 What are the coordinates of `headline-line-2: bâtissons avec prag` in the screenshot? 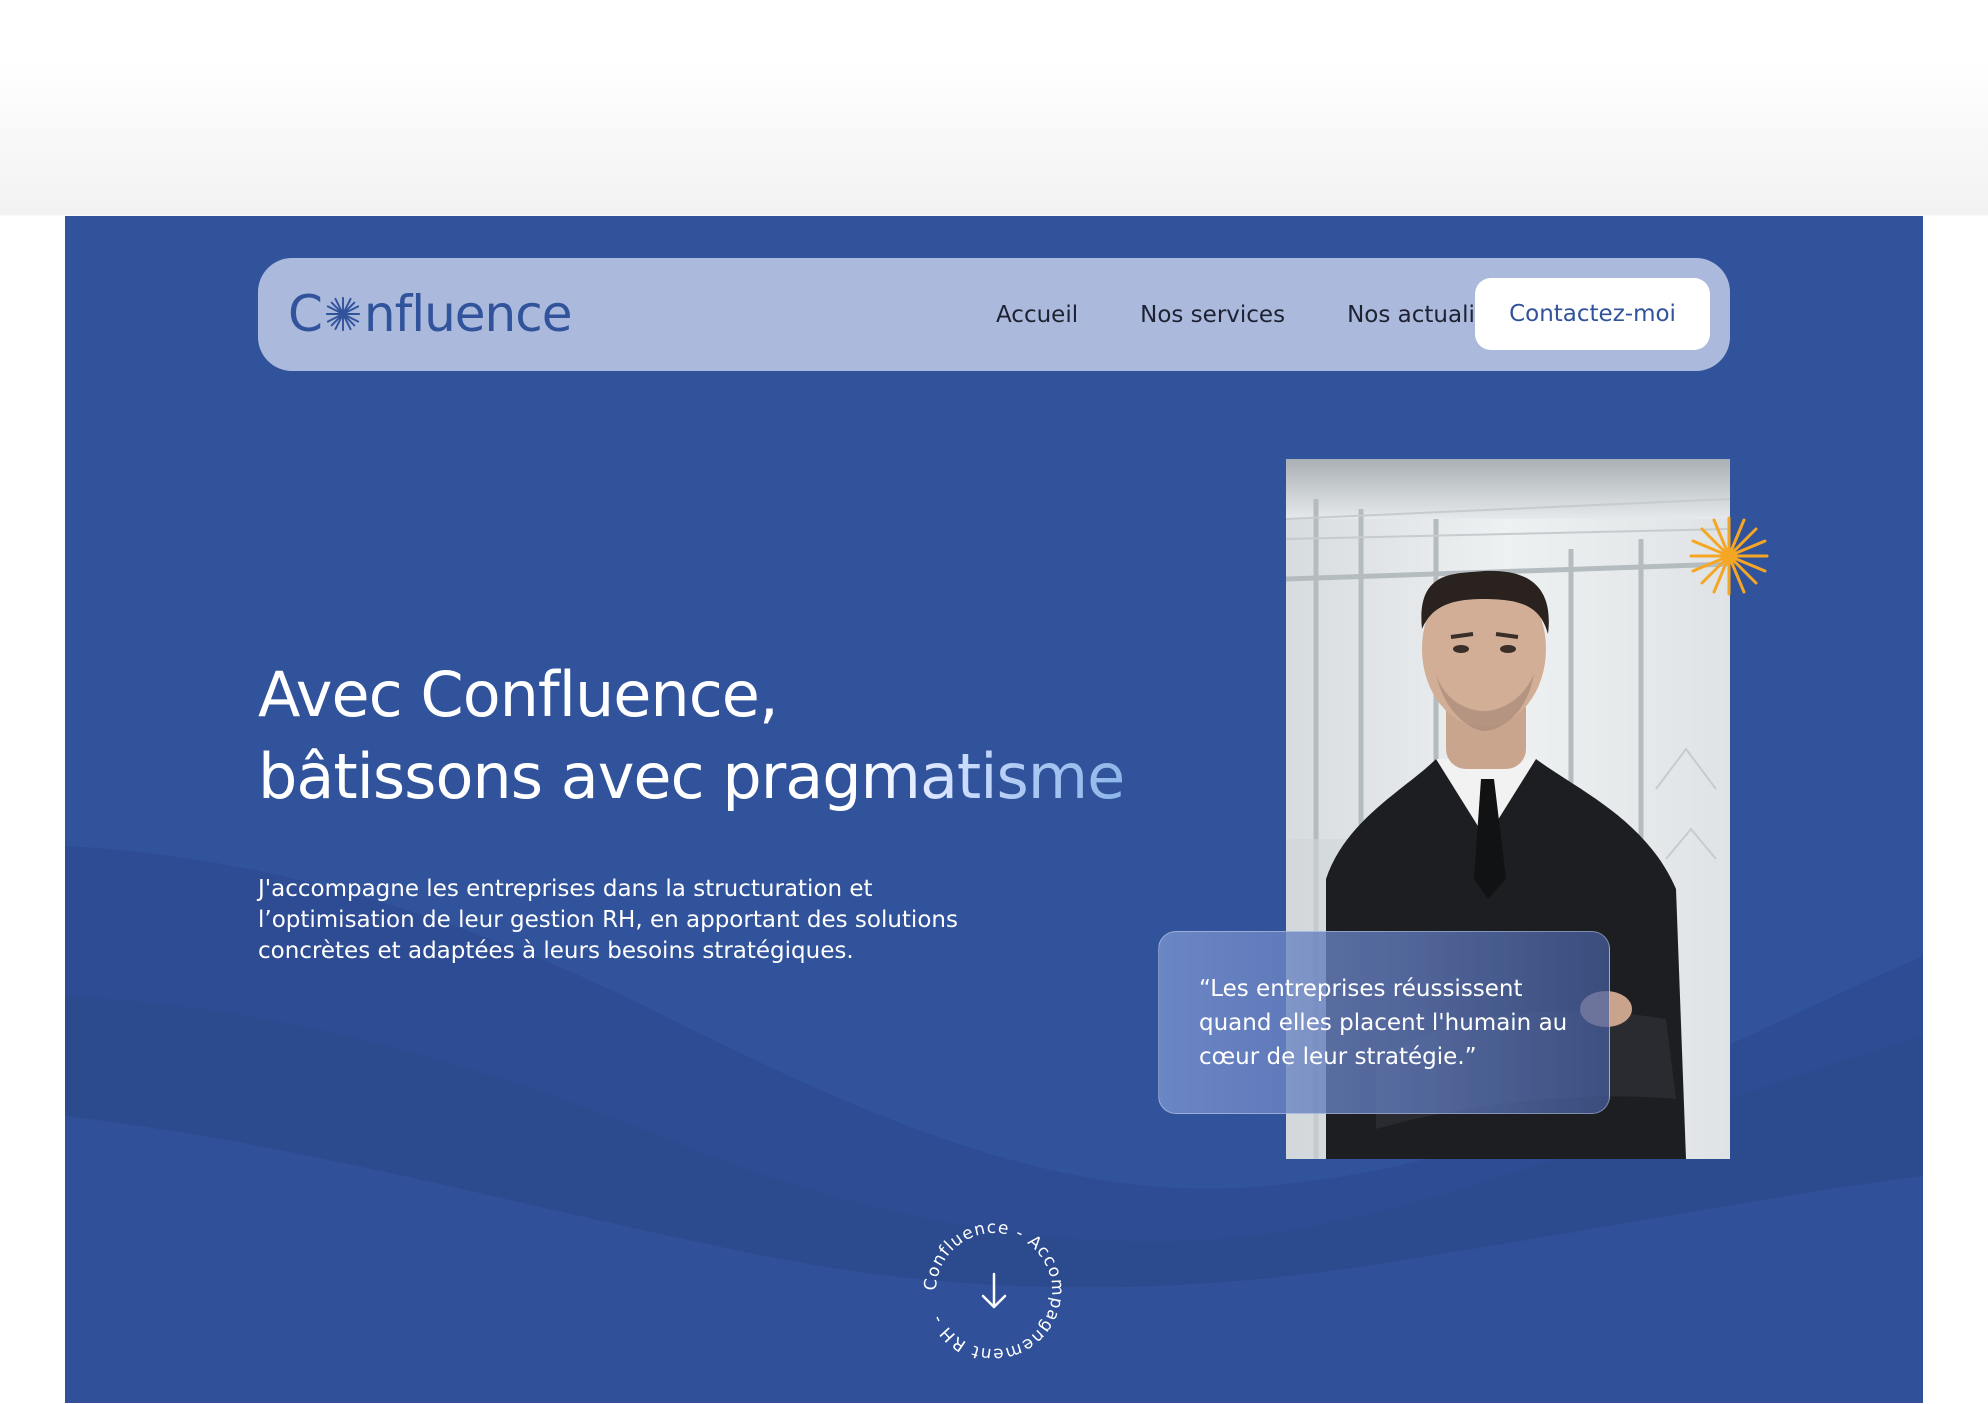 It's located at (560, 776).